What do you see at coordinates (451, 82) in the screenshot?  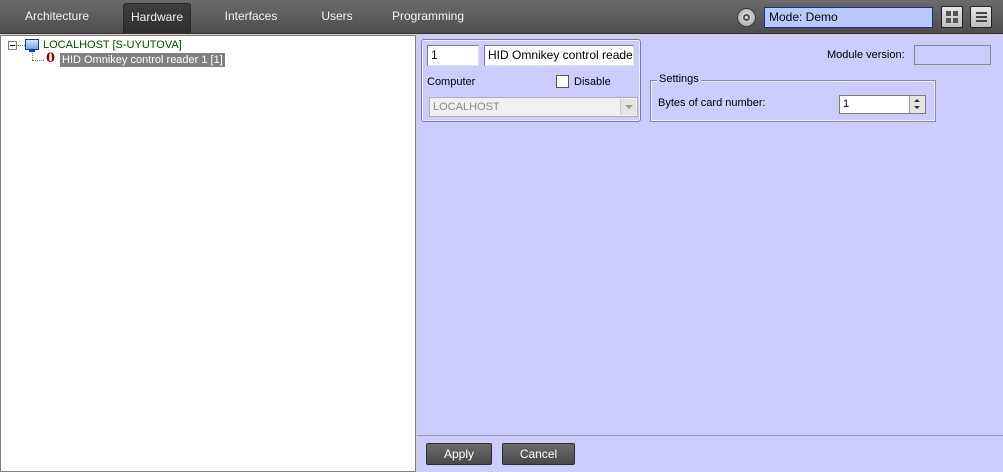 I see `computer-label: Computer` at bounding box center [451, 82].